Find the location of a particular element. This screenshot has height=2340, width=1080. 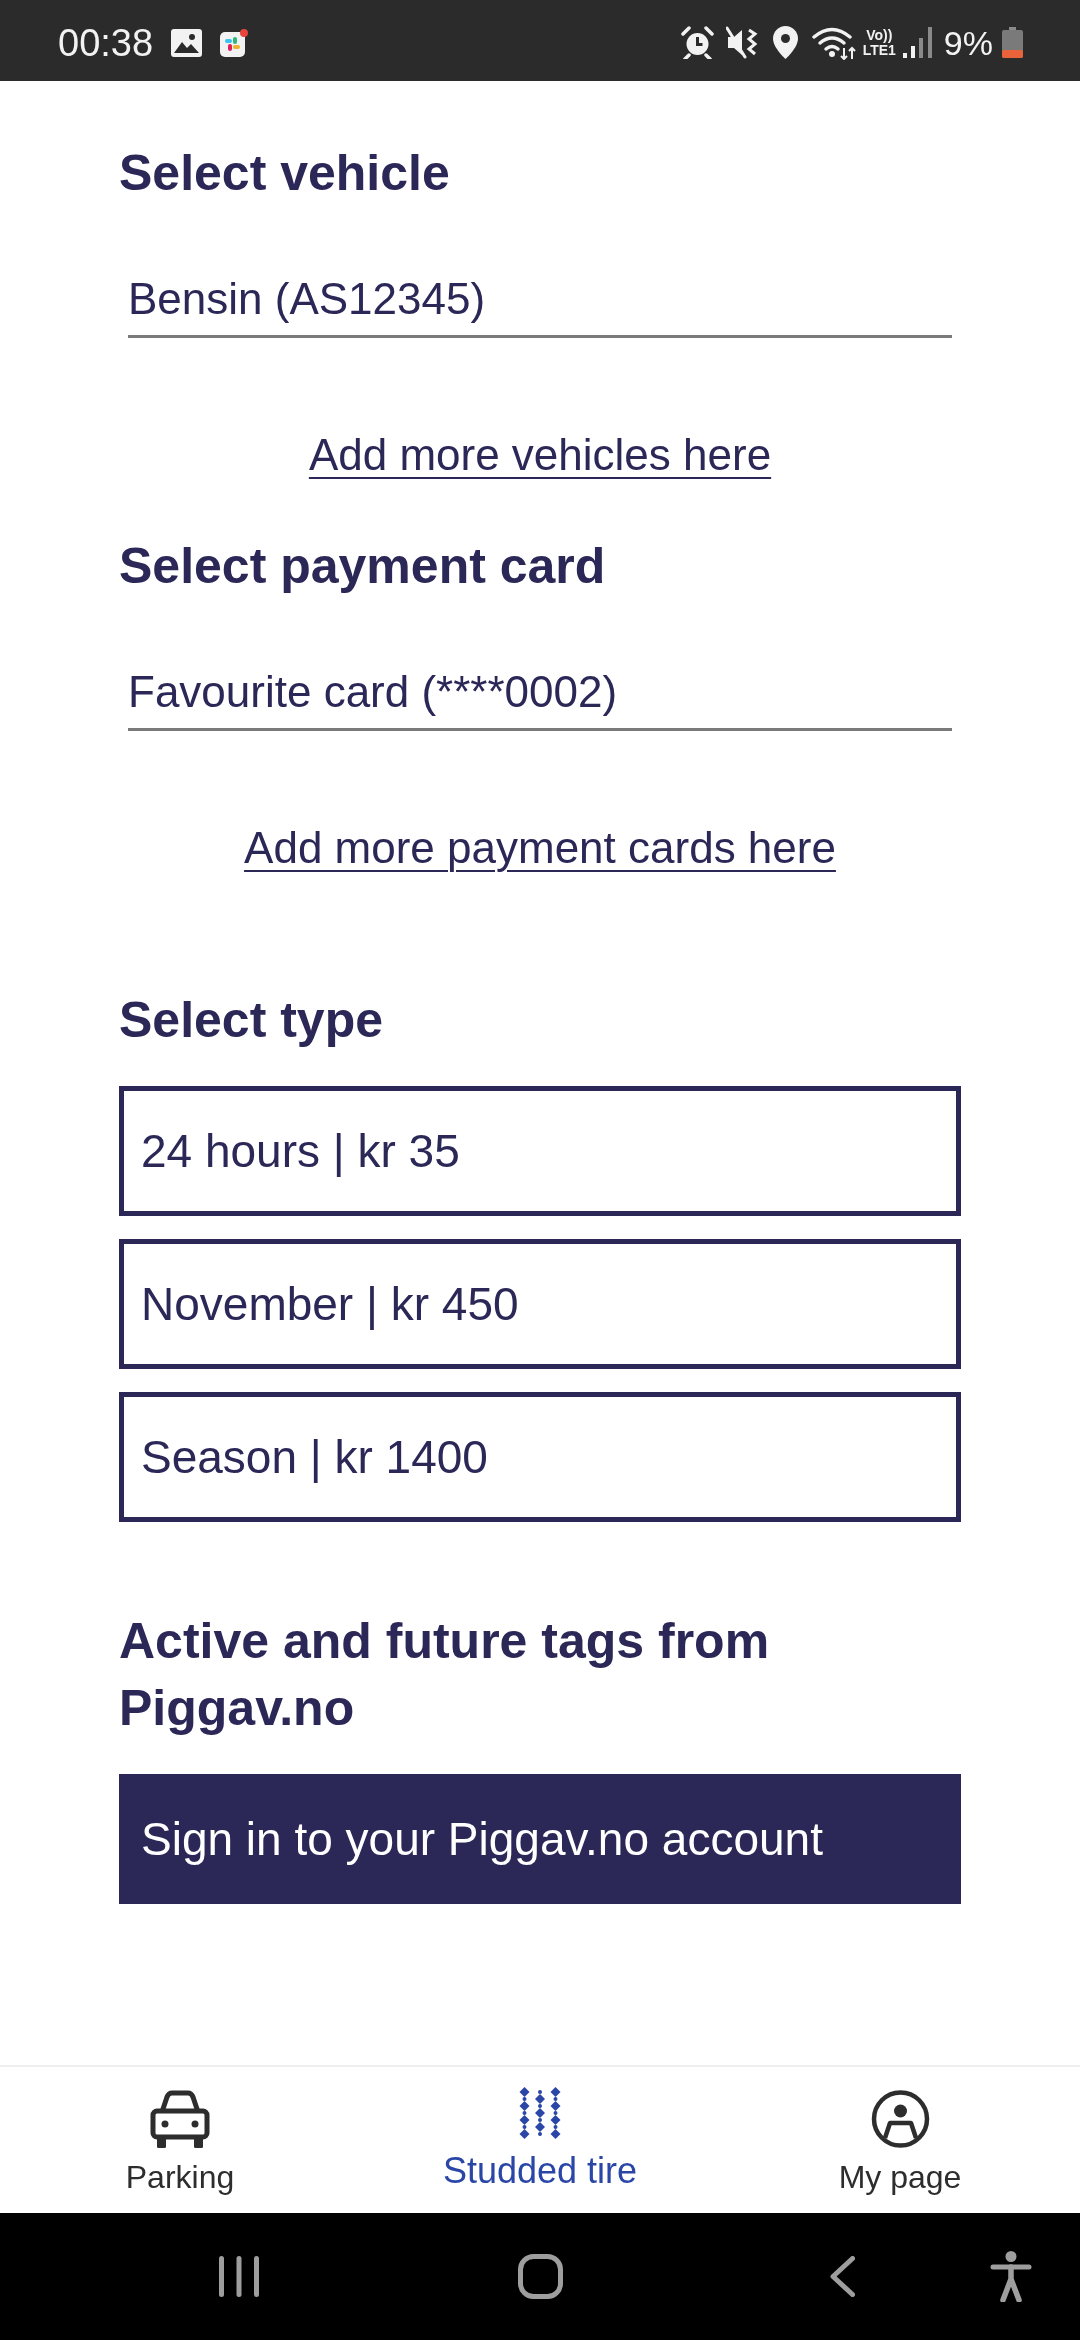

battery-percent: 9% is located at coordinates (968, 42).